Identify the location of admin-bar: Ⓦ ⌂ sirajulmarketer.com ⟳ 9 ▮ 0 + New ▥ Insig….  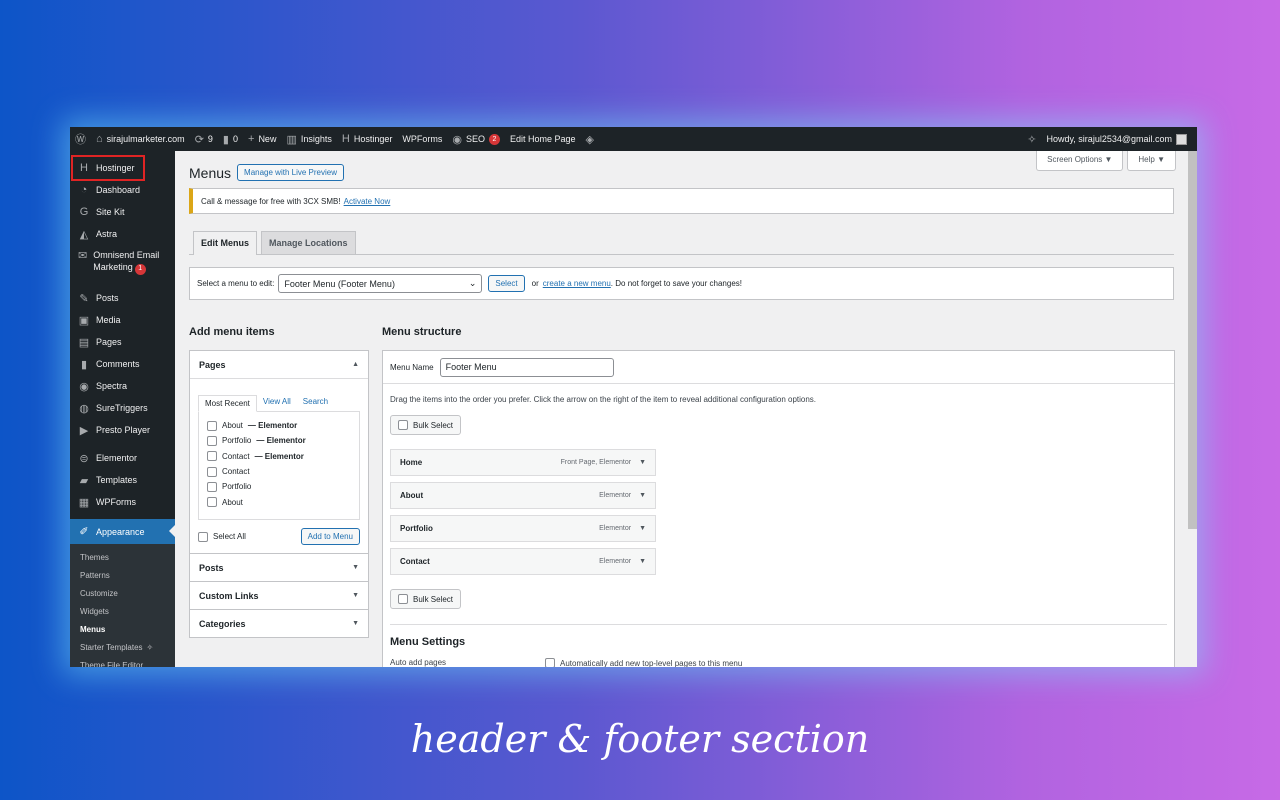
(633, 139).